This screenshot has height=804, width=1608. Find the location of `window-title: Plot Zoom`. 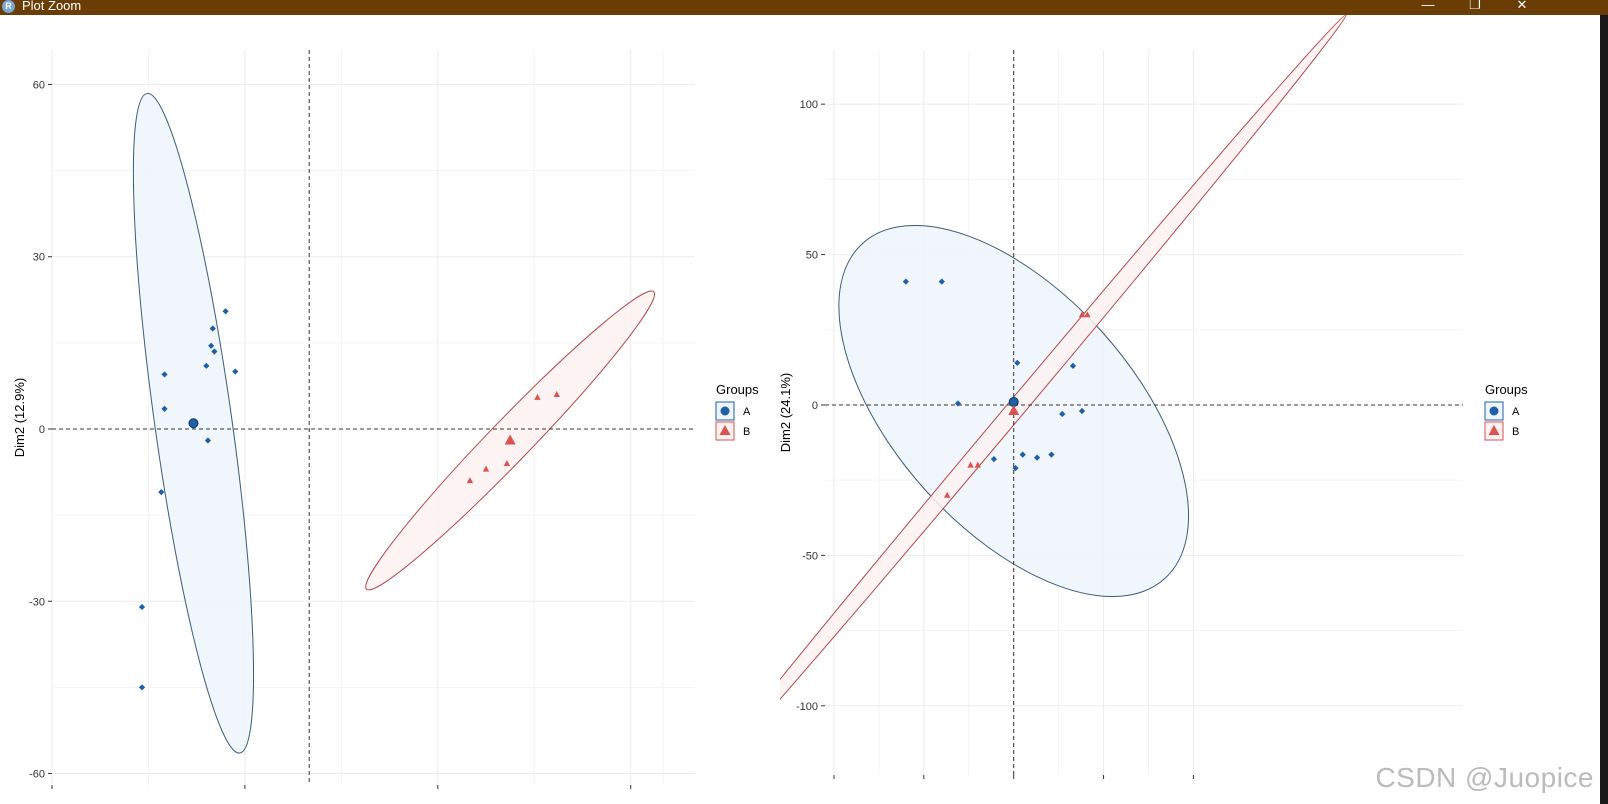

window-title: Plot Zoom is located at coordinates (52, 6).